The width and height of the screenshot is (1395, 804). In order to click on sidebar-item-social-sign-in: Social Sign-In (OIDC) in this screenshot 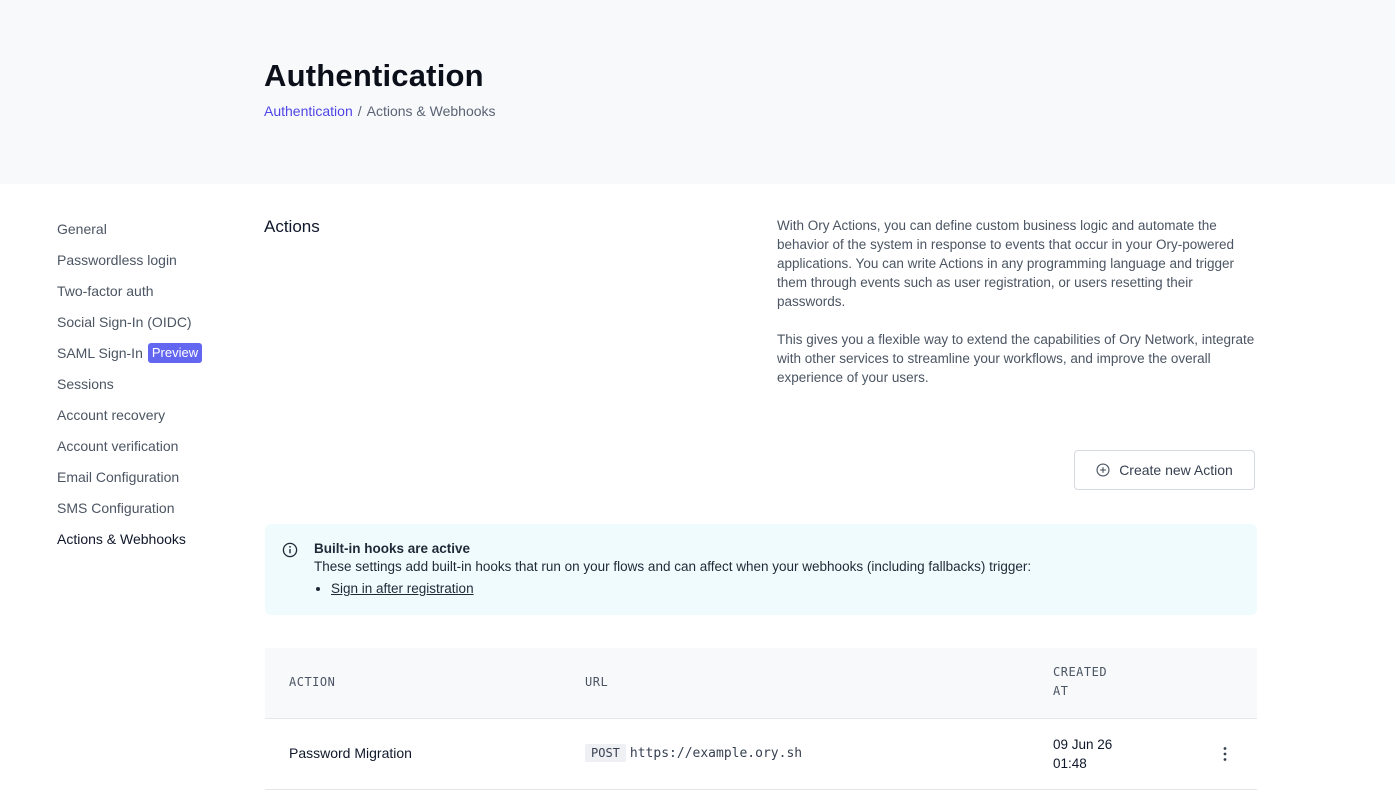, I will do `click(152, 321)`.